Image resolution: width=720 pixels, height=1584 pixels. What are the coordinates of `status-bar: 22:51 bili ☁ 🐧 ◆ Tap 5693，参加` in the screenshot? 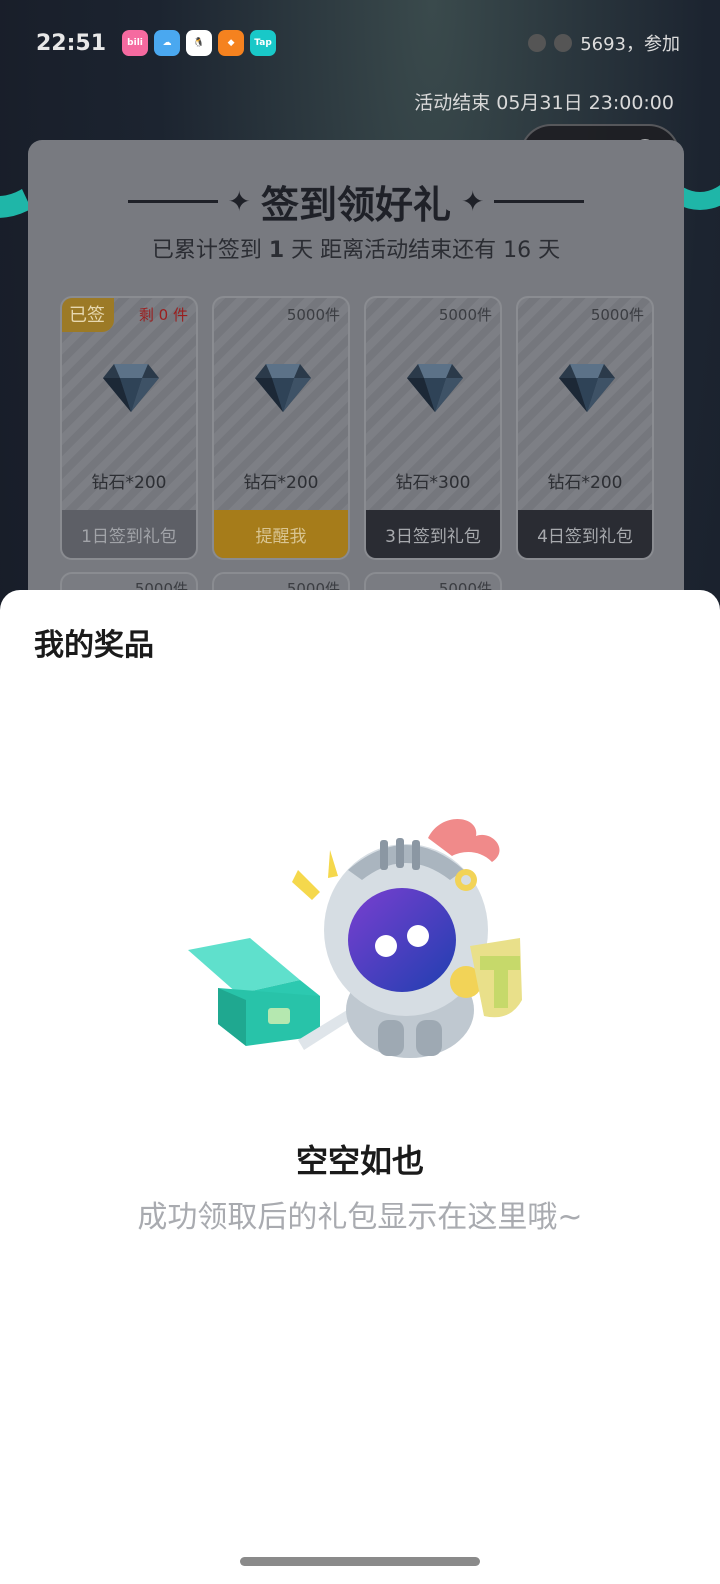 It's located at (358, 43).